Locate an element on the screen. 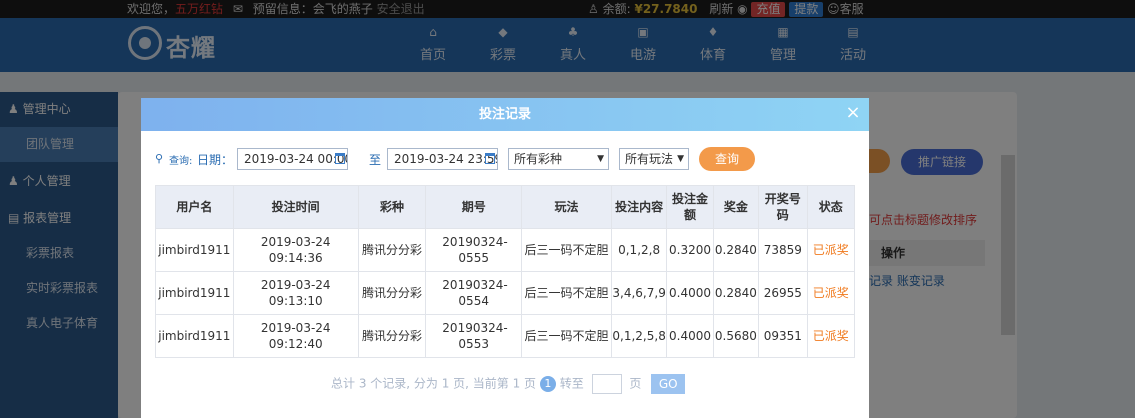 This screenshot has width=1135, height=418. close-icon: × is located at coordinates (853, 113).